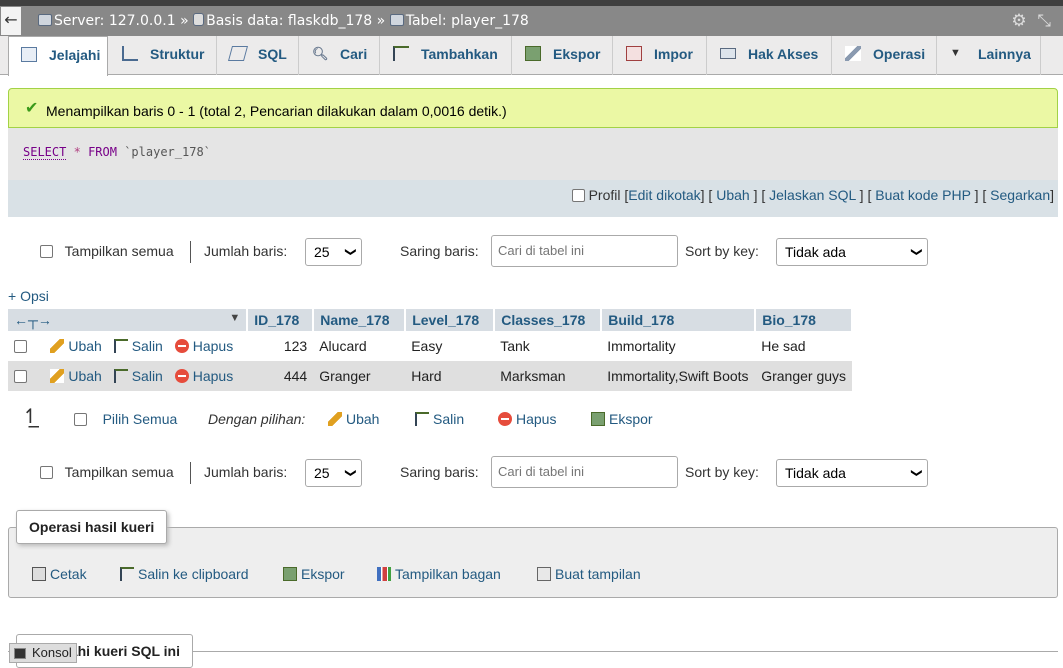 This screenshot has height=668, width=1063. What do you see at coordinates (359, 376) in the screenshot?
I see `cell-name: Granger` at bounding box center [359, 376].